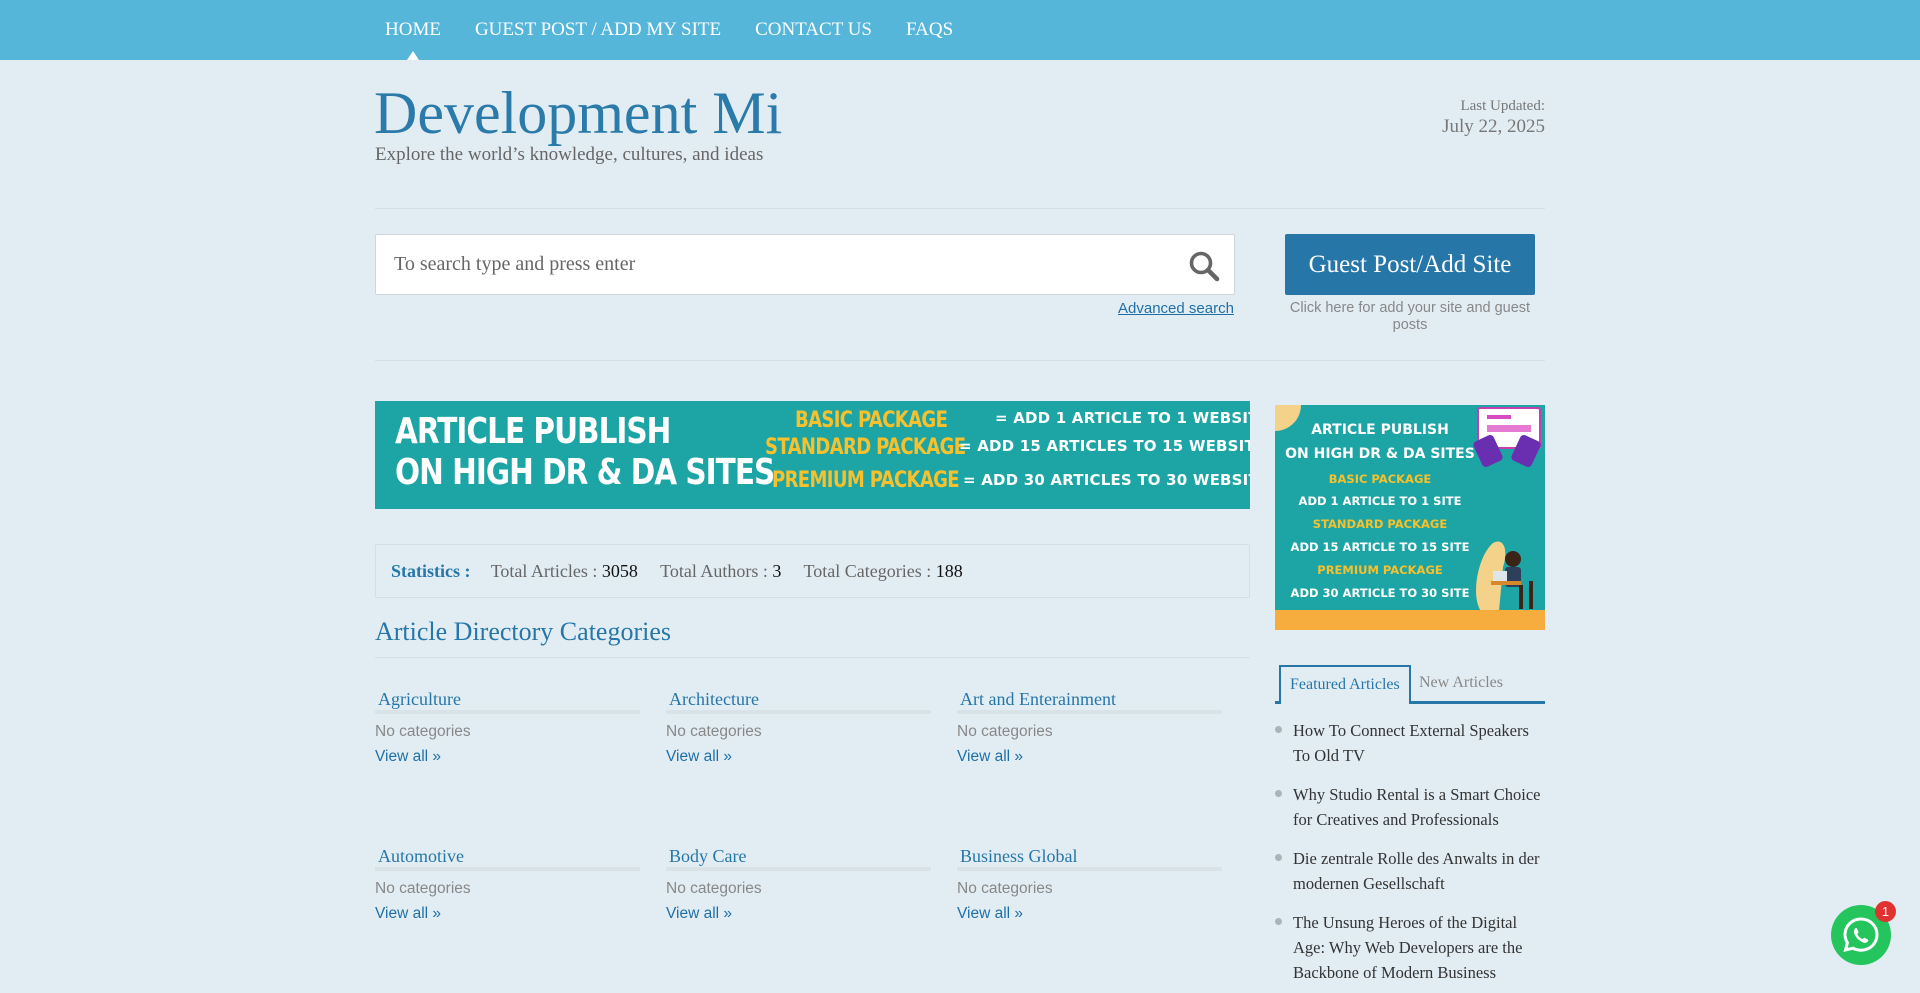  I want to click on nav-item-guest-post: GUEST POST / ADD MY SITE, so click(598, 30).